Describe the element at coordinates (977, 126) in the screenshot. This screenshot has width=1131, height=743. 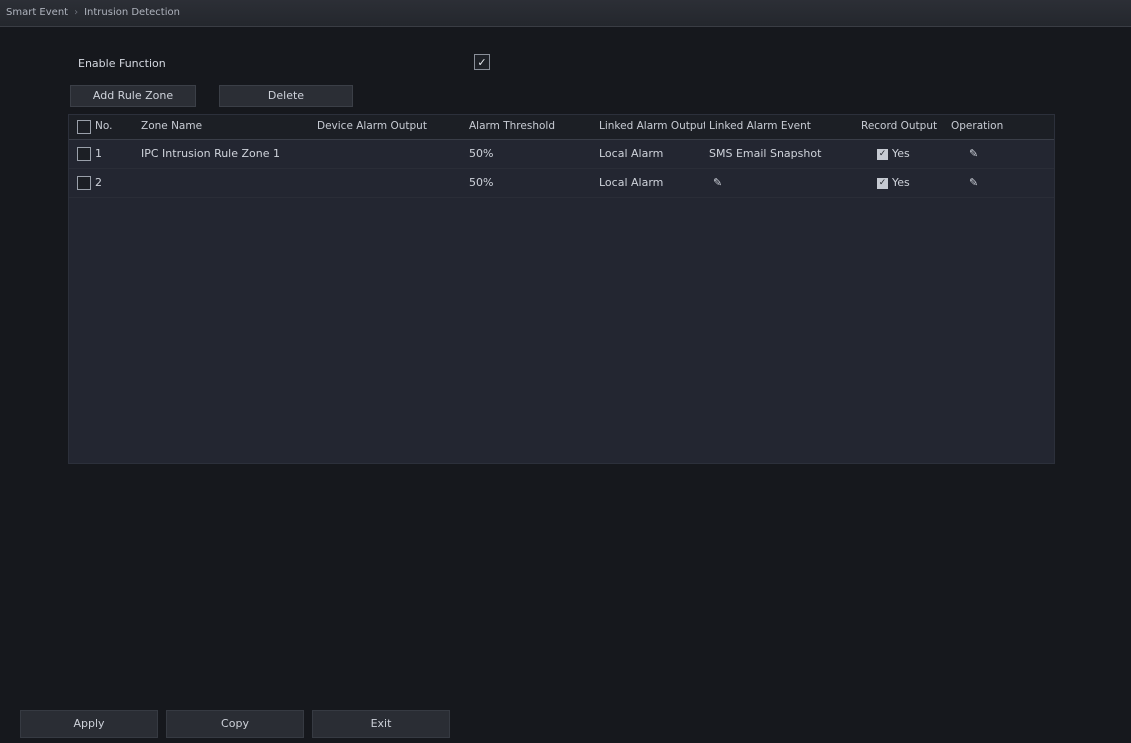
I see `header-operation: Operation` at that location.